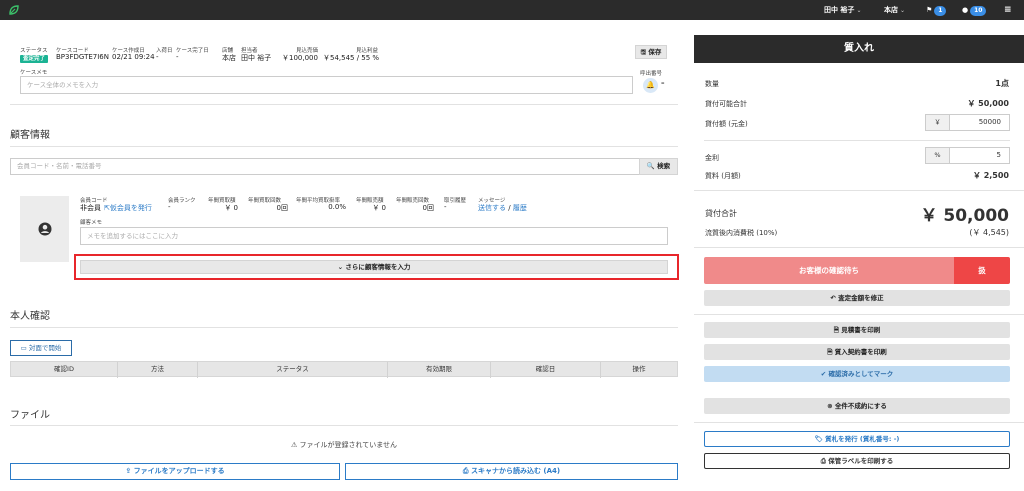  I want to click on provisional-link-label: 仮会員を発行, so click(130, 208).